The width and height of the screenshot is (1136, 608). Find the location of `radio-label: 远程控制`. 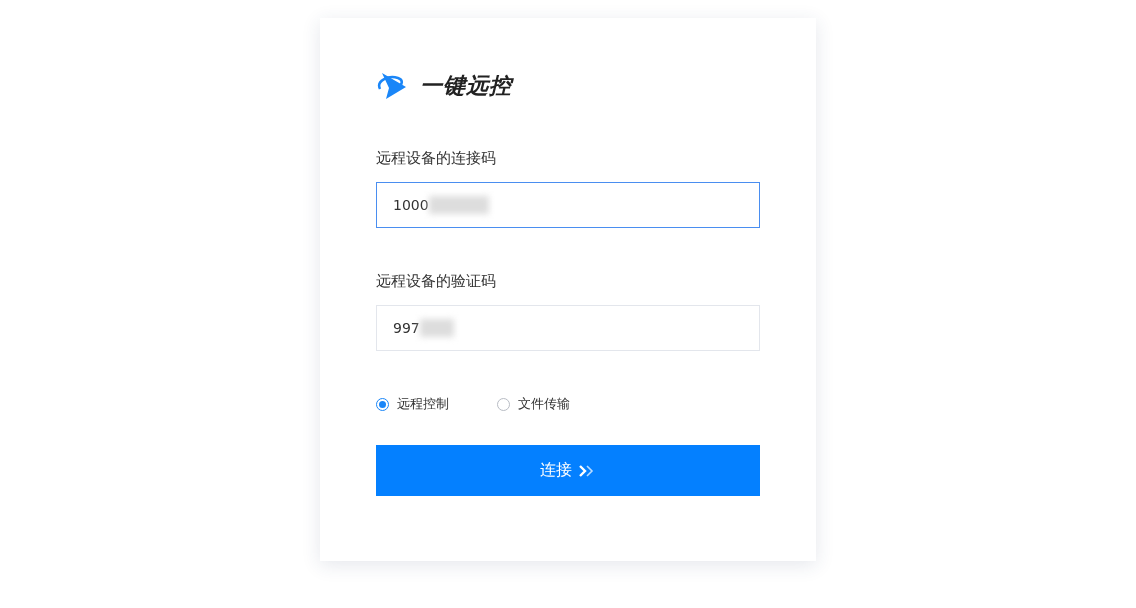

radio-label: 远程控制 is located at coordinates (423, 404).